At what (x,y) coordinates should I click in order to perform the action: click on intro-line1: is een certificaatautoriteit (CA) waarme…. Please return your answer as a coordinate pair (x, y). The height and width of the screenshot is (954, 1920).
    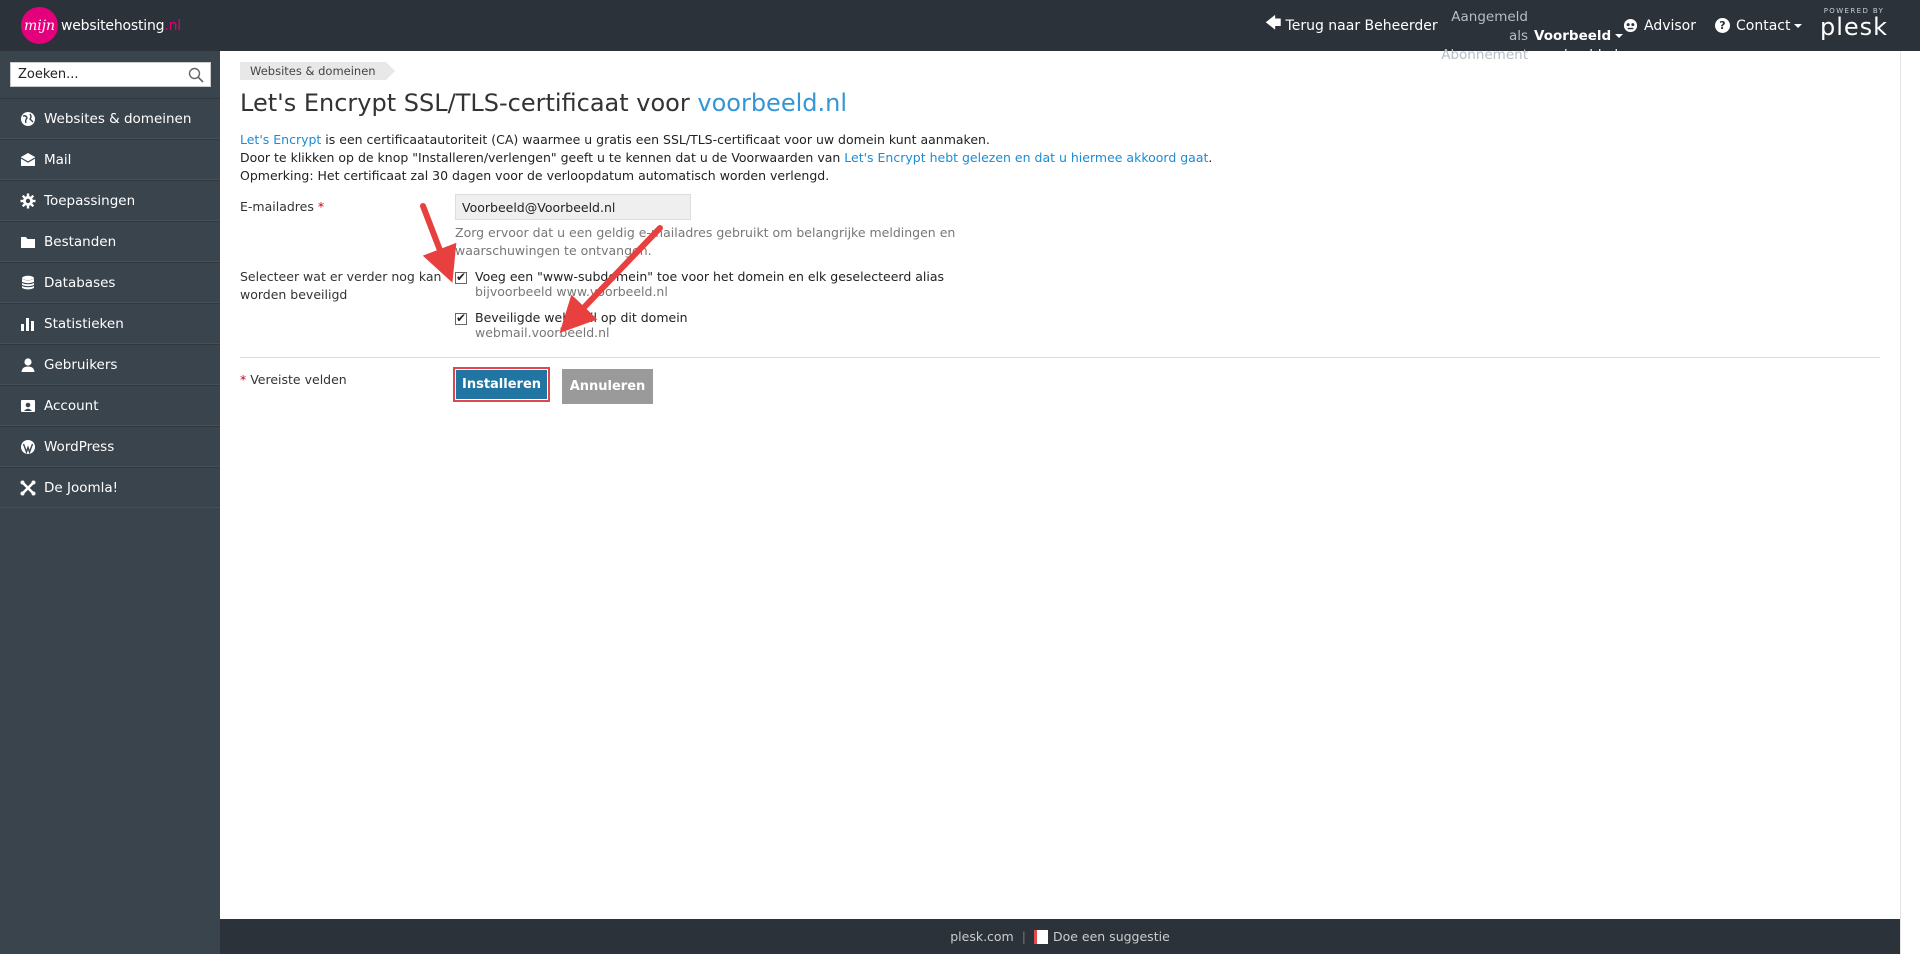
    Looking at the image, I should click on (655, 139).